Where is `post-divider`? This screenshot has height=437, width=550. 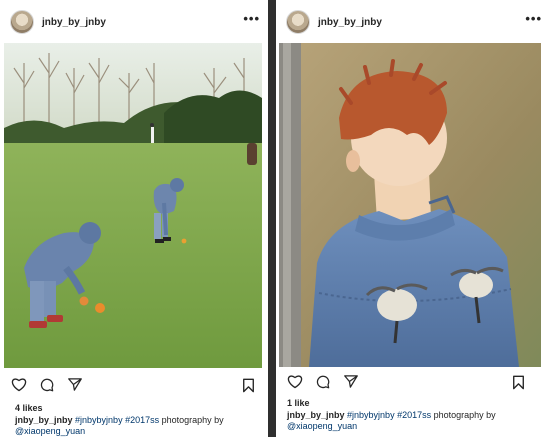
post-divider is located at coordinates (272, 218).